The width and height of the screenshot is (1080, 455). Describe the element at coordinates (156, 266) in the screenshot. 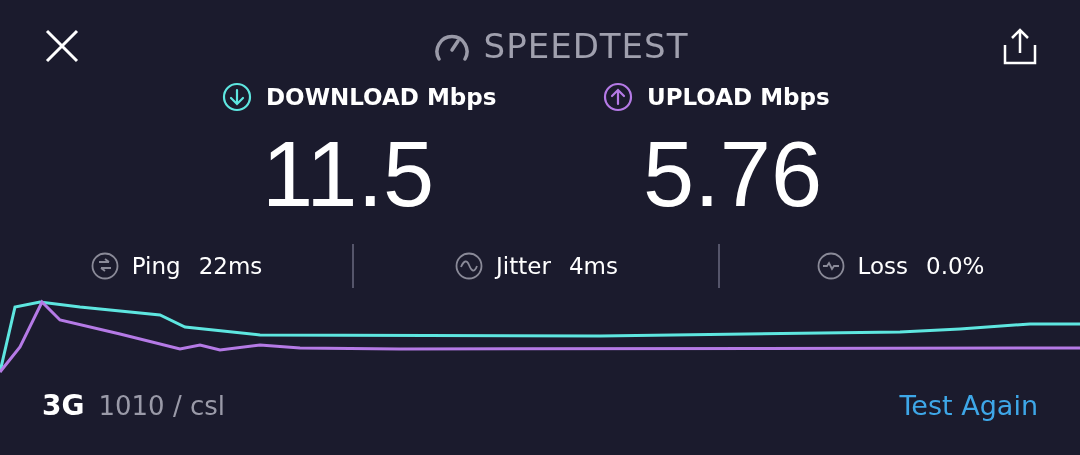

I see `stat-label: Ping` at that location.